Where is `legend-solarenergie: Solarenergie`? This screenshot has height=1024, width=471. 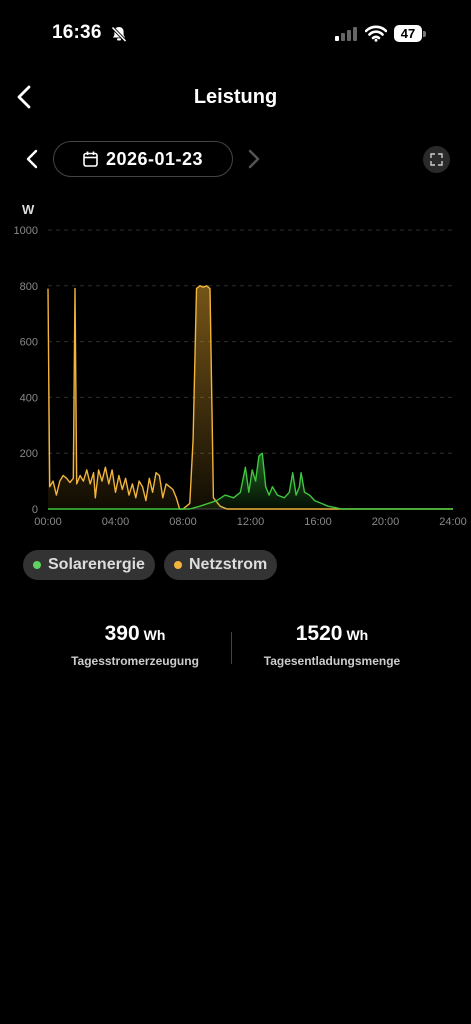 legend-solarenergie: Solarenergie is located at coordinates (89, 565).